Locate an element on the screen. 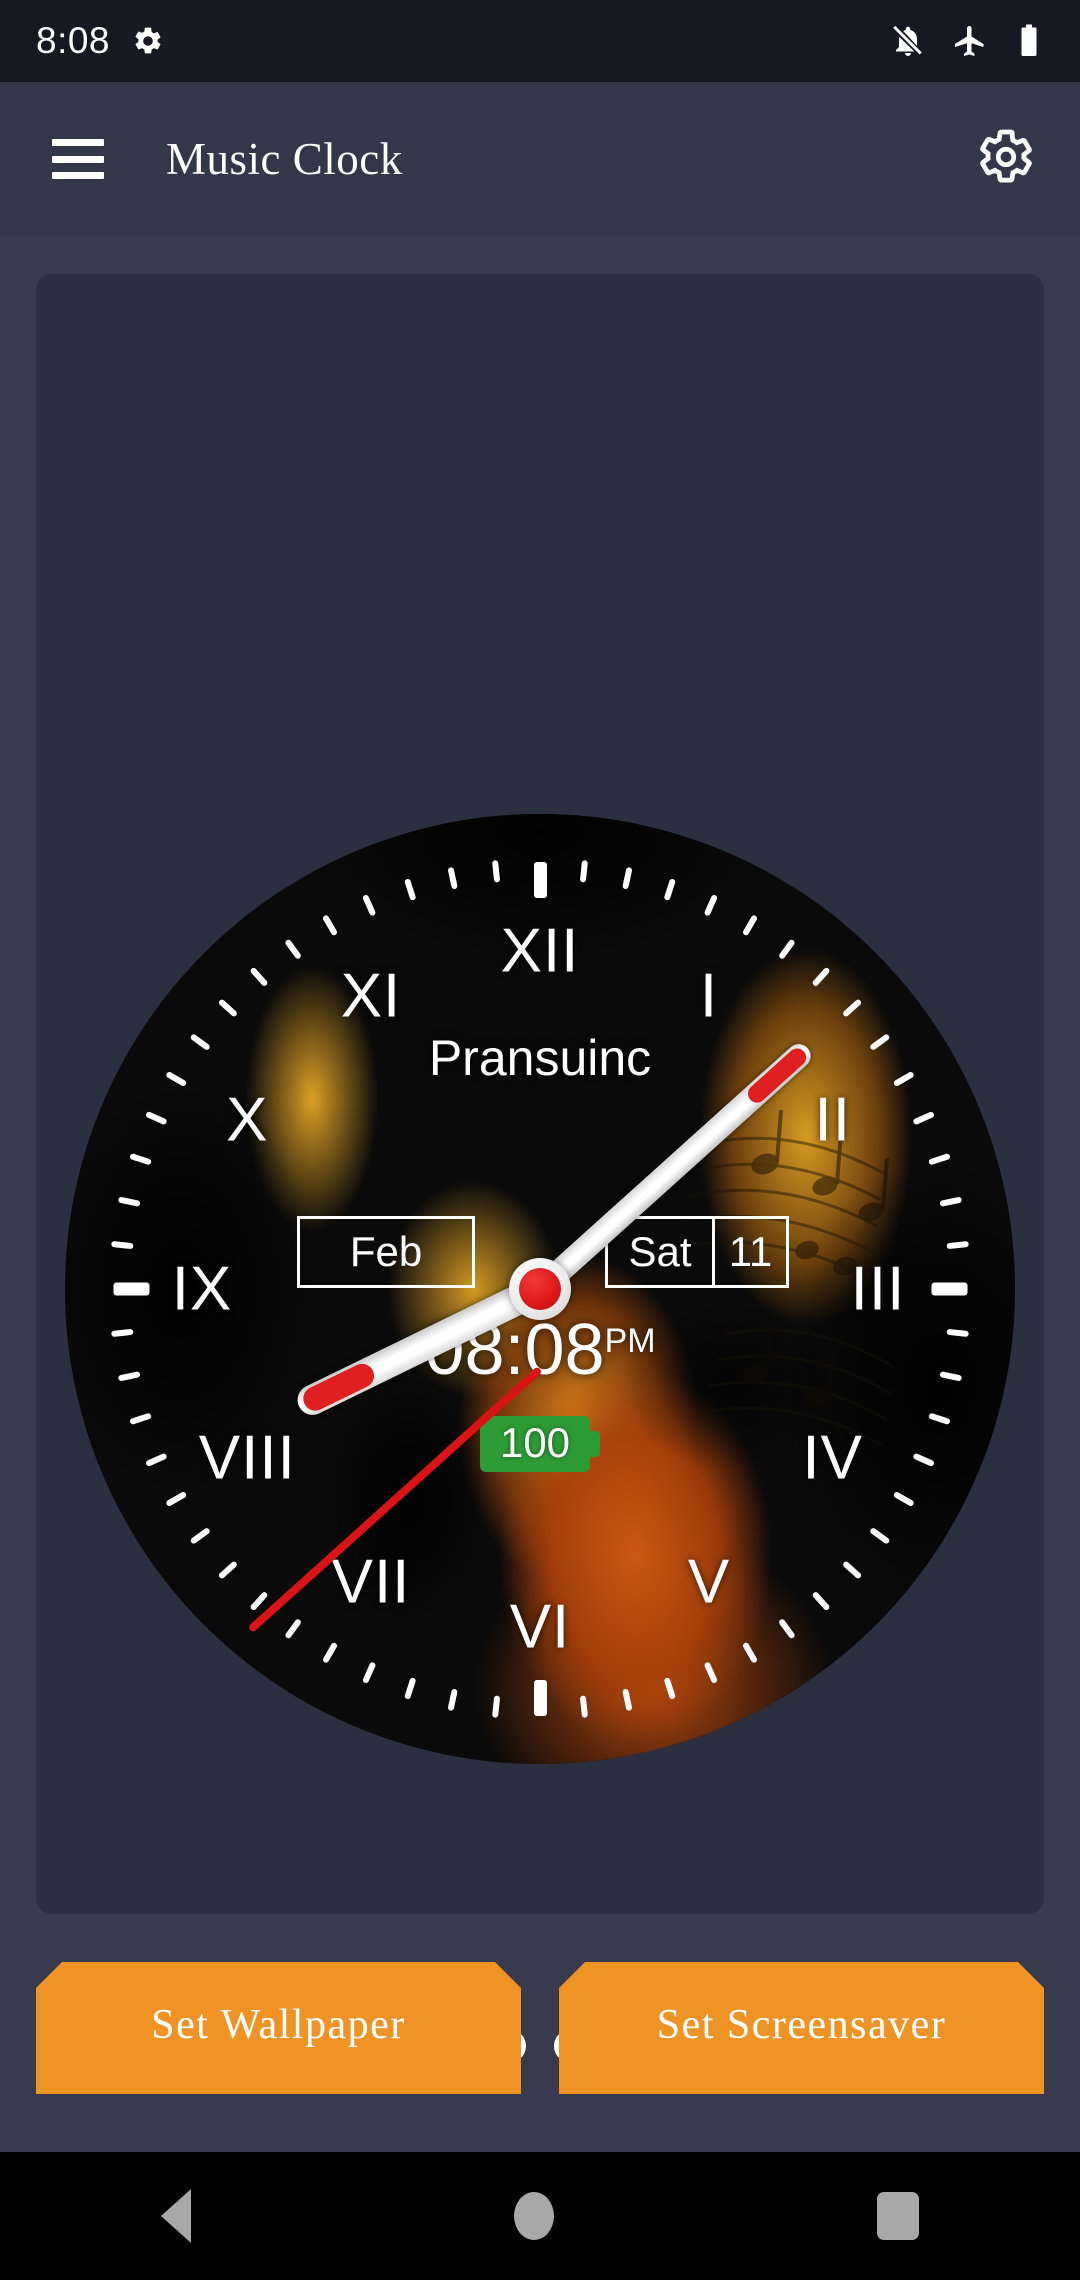 The height and width of the screenshot is (2280, 1080). clock-hub-center is located at coordinates (540, 1289).